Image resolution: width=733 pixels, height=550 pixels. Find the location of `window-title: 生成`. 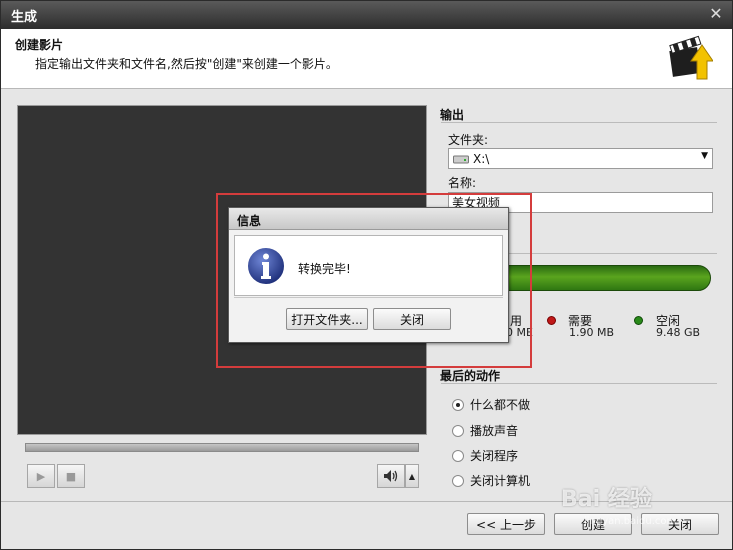

window-title: 生成 is located at coordinates (24, 17).